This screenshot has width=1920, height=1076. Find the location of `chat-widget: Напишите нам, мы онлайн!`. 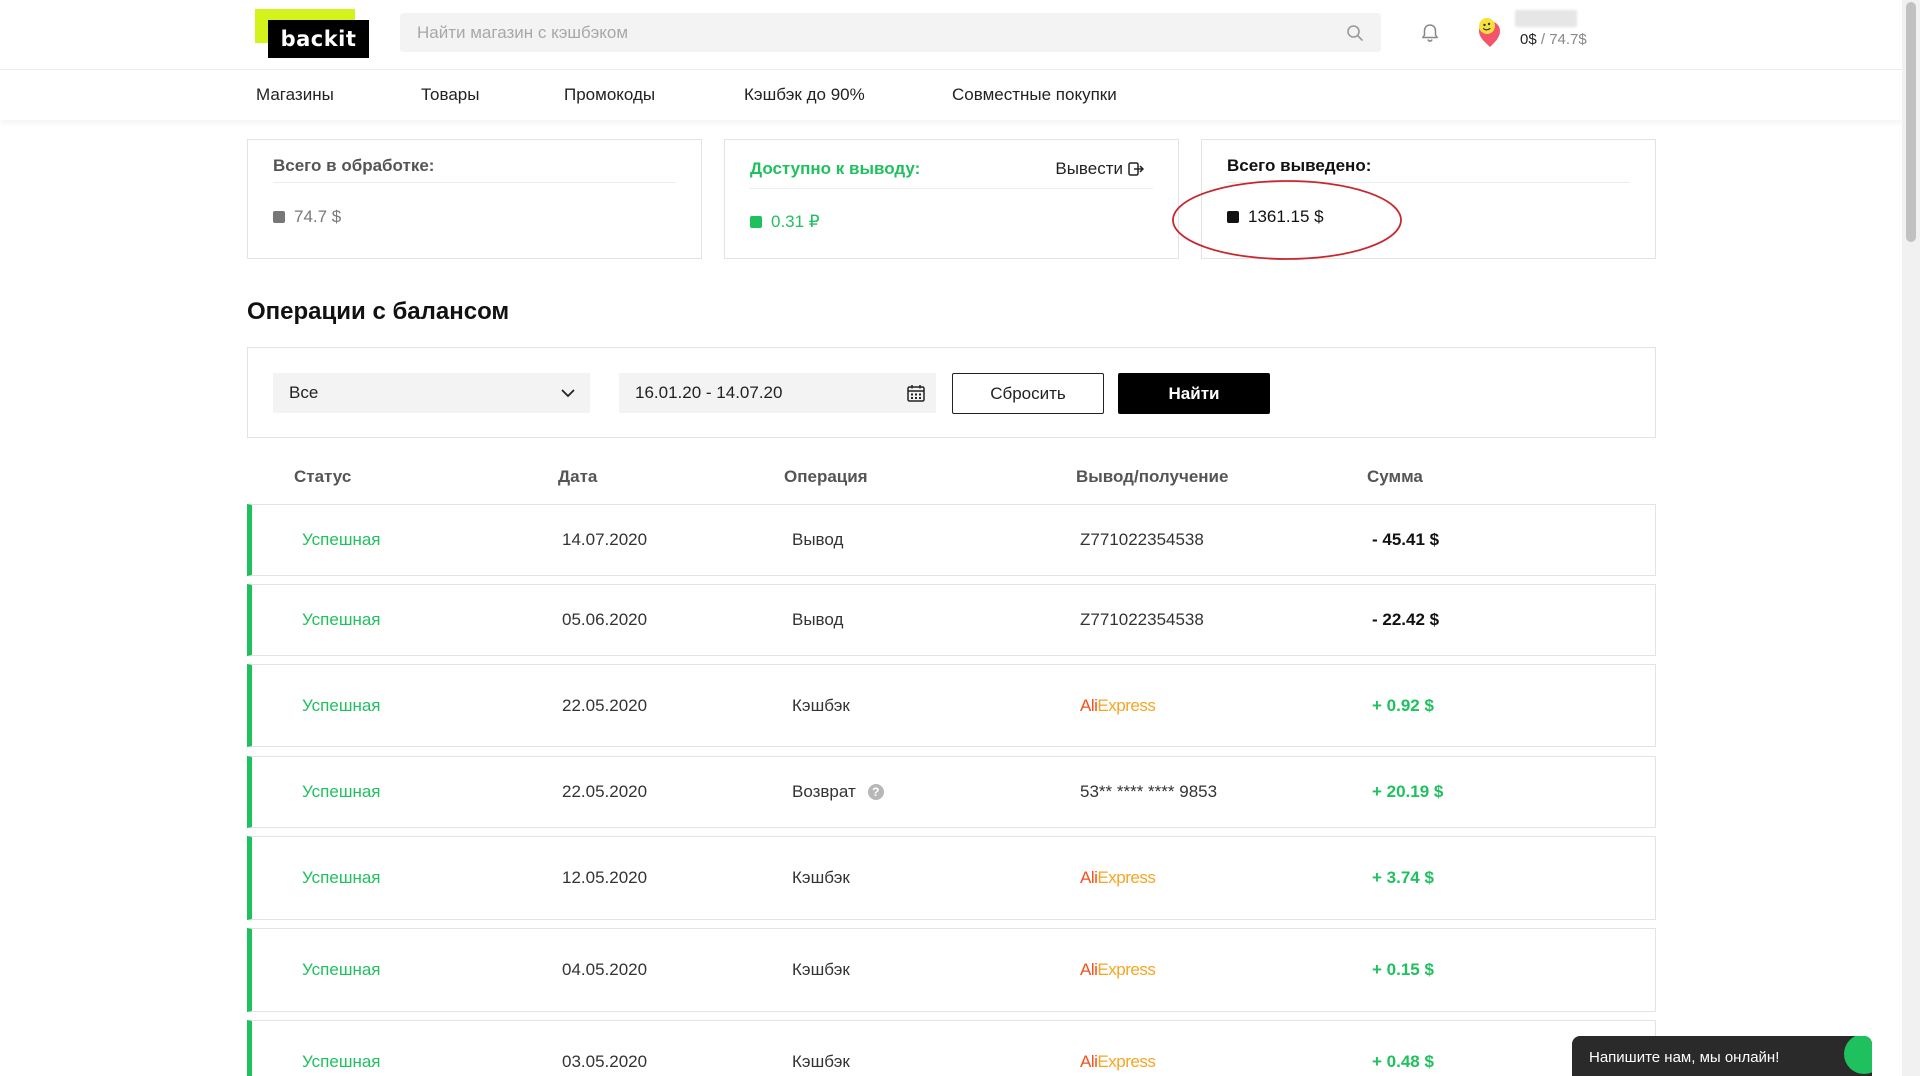

chat-widget: Напишите нам, мы онлайн! is located at coordinates (1722, 1056).